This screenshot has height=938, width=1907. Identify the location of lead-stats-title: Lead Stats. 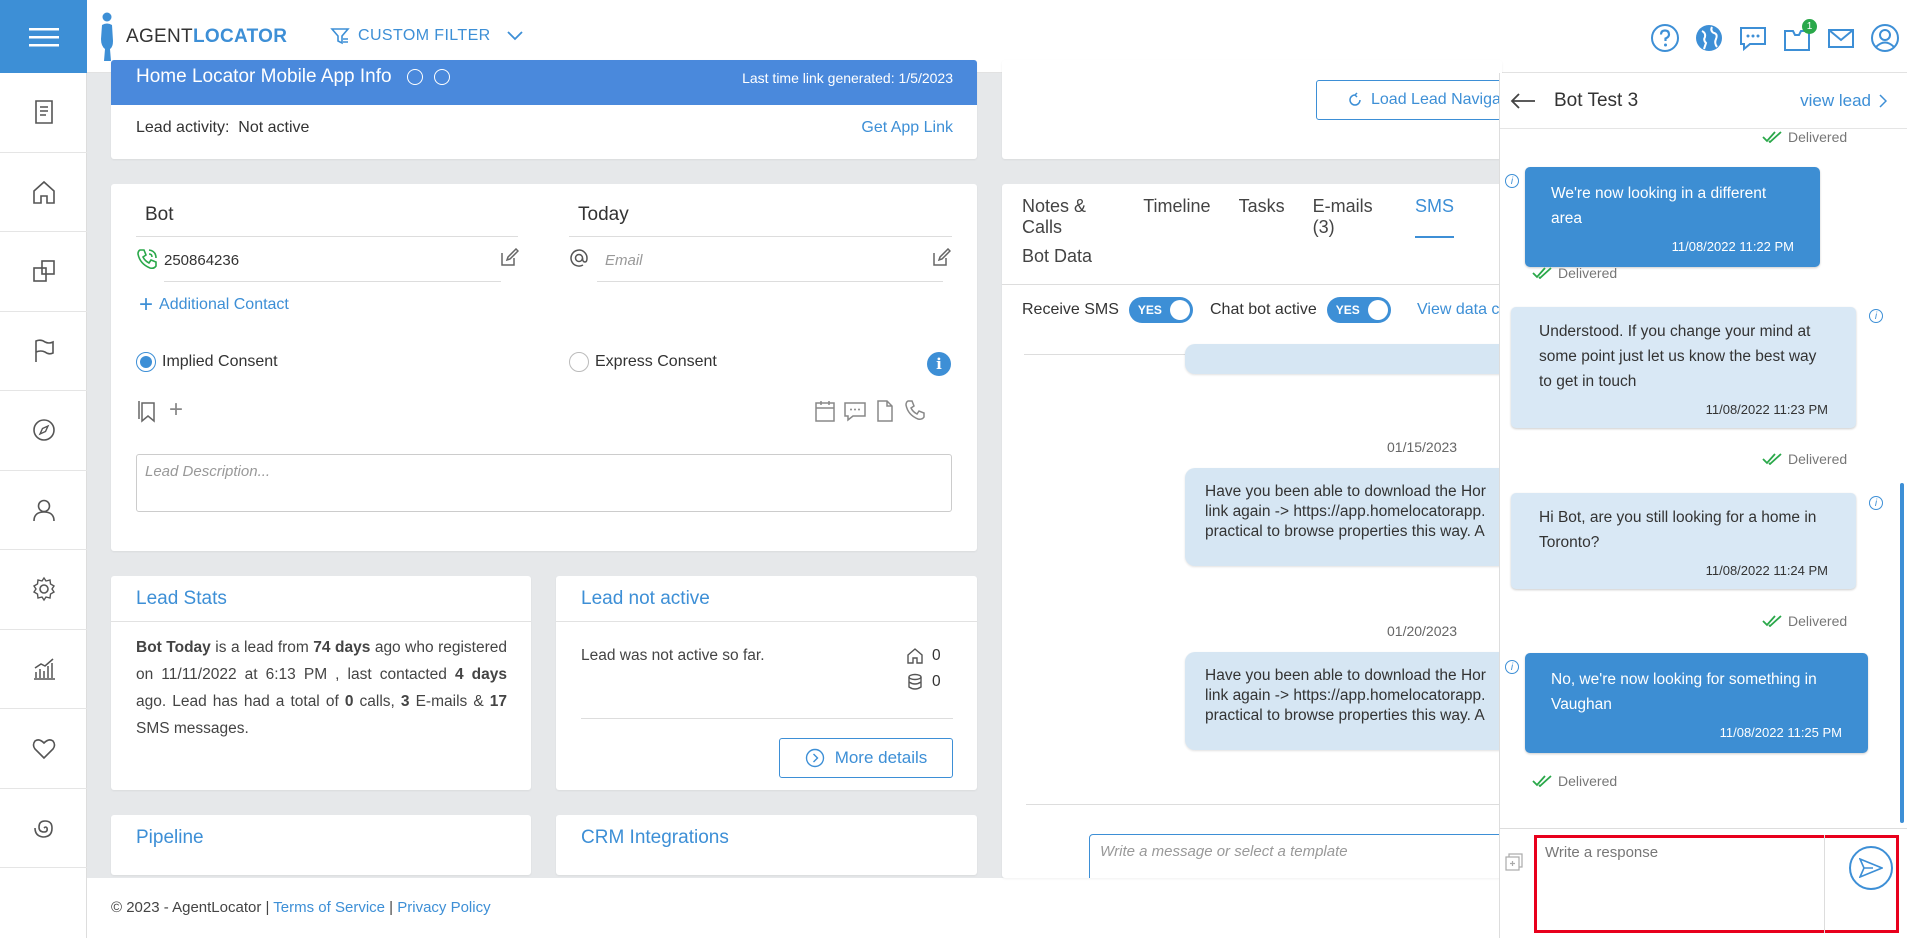
(321, 599).